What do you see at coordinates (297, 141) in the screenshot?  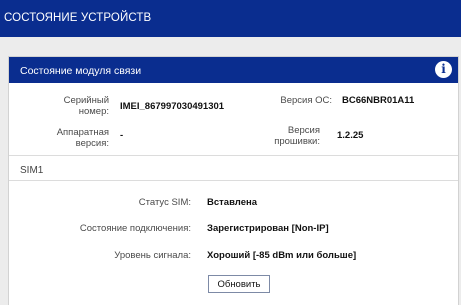 I see `firmware-version-label-line2: прошивки:` at bounding box center [297, 141].